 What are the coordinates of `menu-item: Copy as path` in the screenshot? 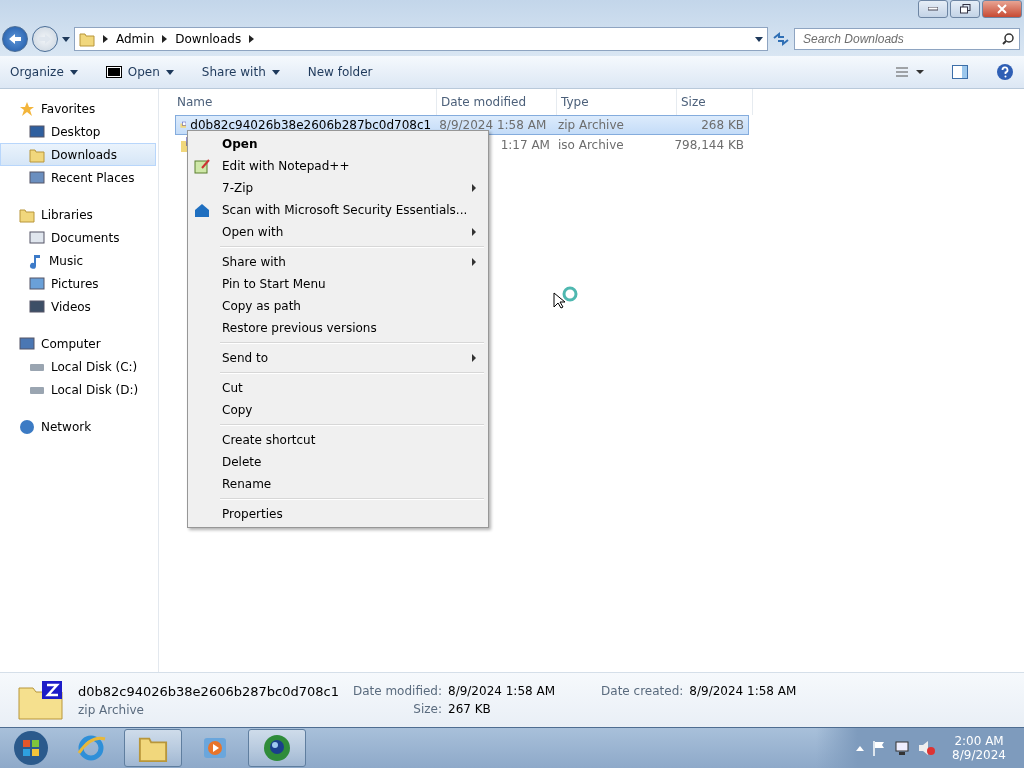 It's located at (338, 306).